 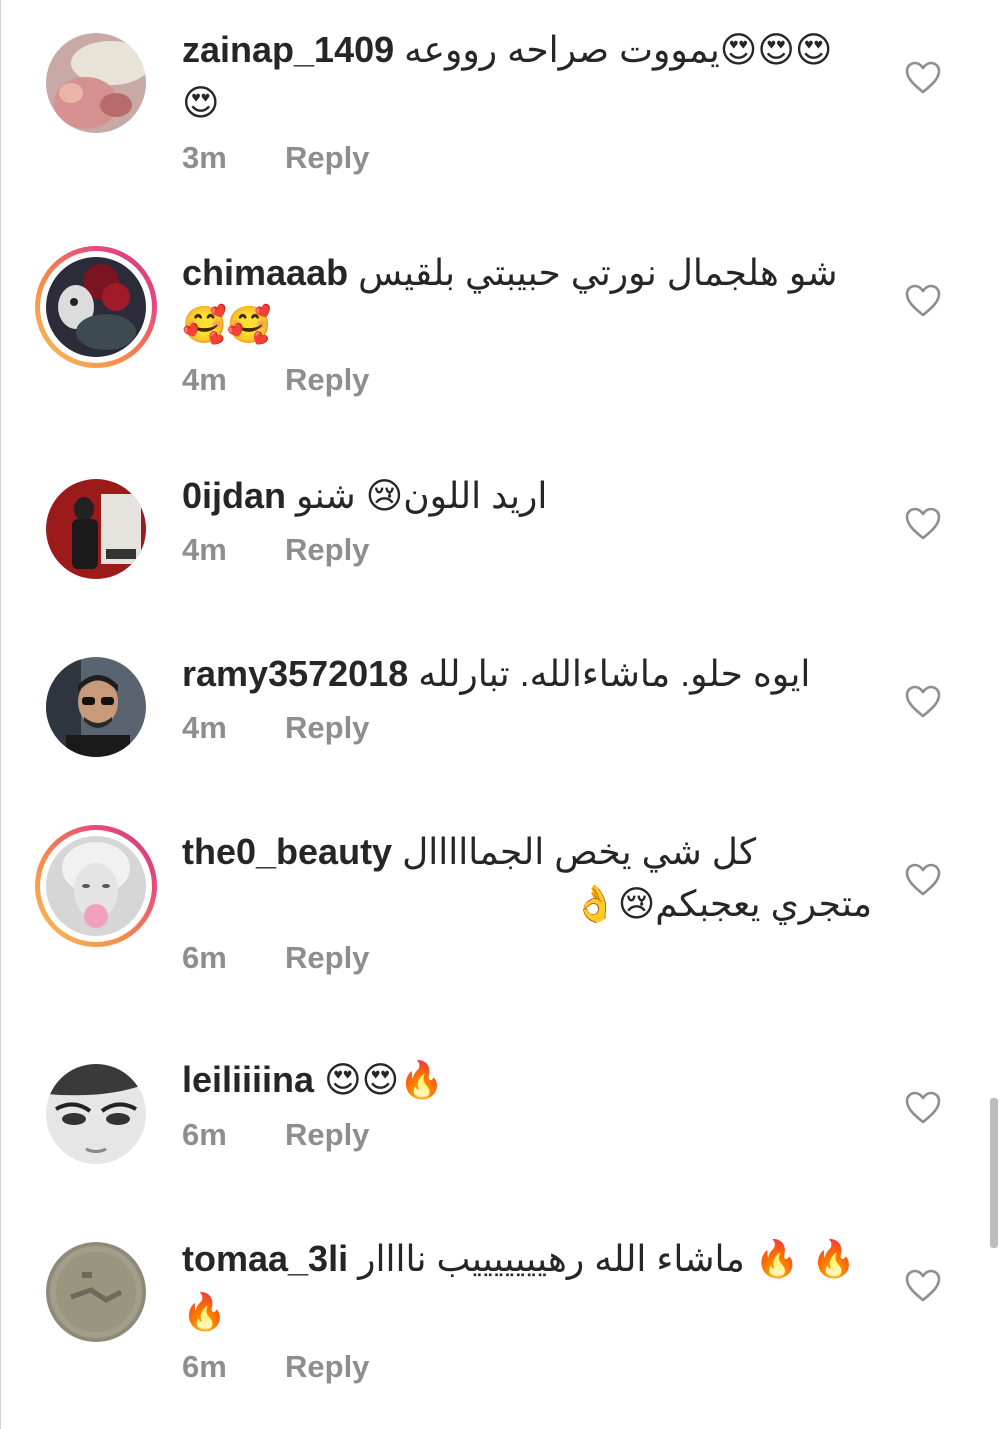 What do you see at coordinates (287, 851) in the screenshot?
I see `username: the0_beauty` at bounding box center [287, 851].